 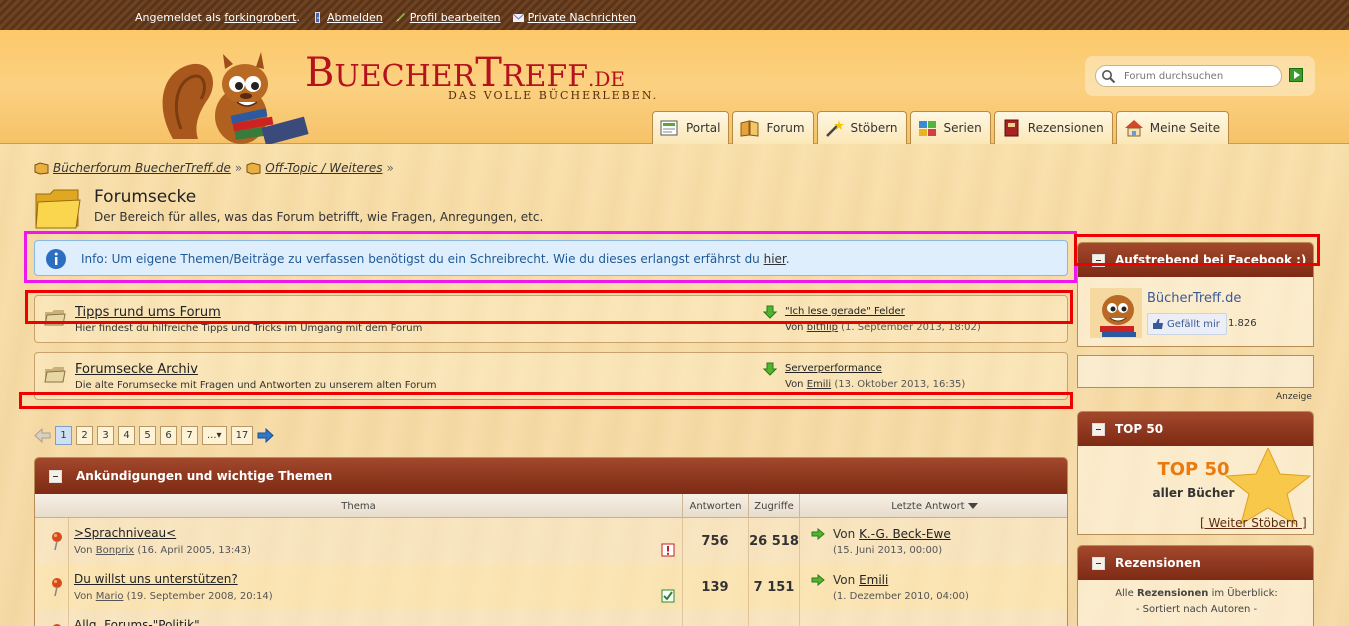 What do you see at coordinates (1196, 593) in the screenshot?
I see `reviews-overview-text: Alle Rezensionen im Überblick:` at bounding box center [1196, 593].